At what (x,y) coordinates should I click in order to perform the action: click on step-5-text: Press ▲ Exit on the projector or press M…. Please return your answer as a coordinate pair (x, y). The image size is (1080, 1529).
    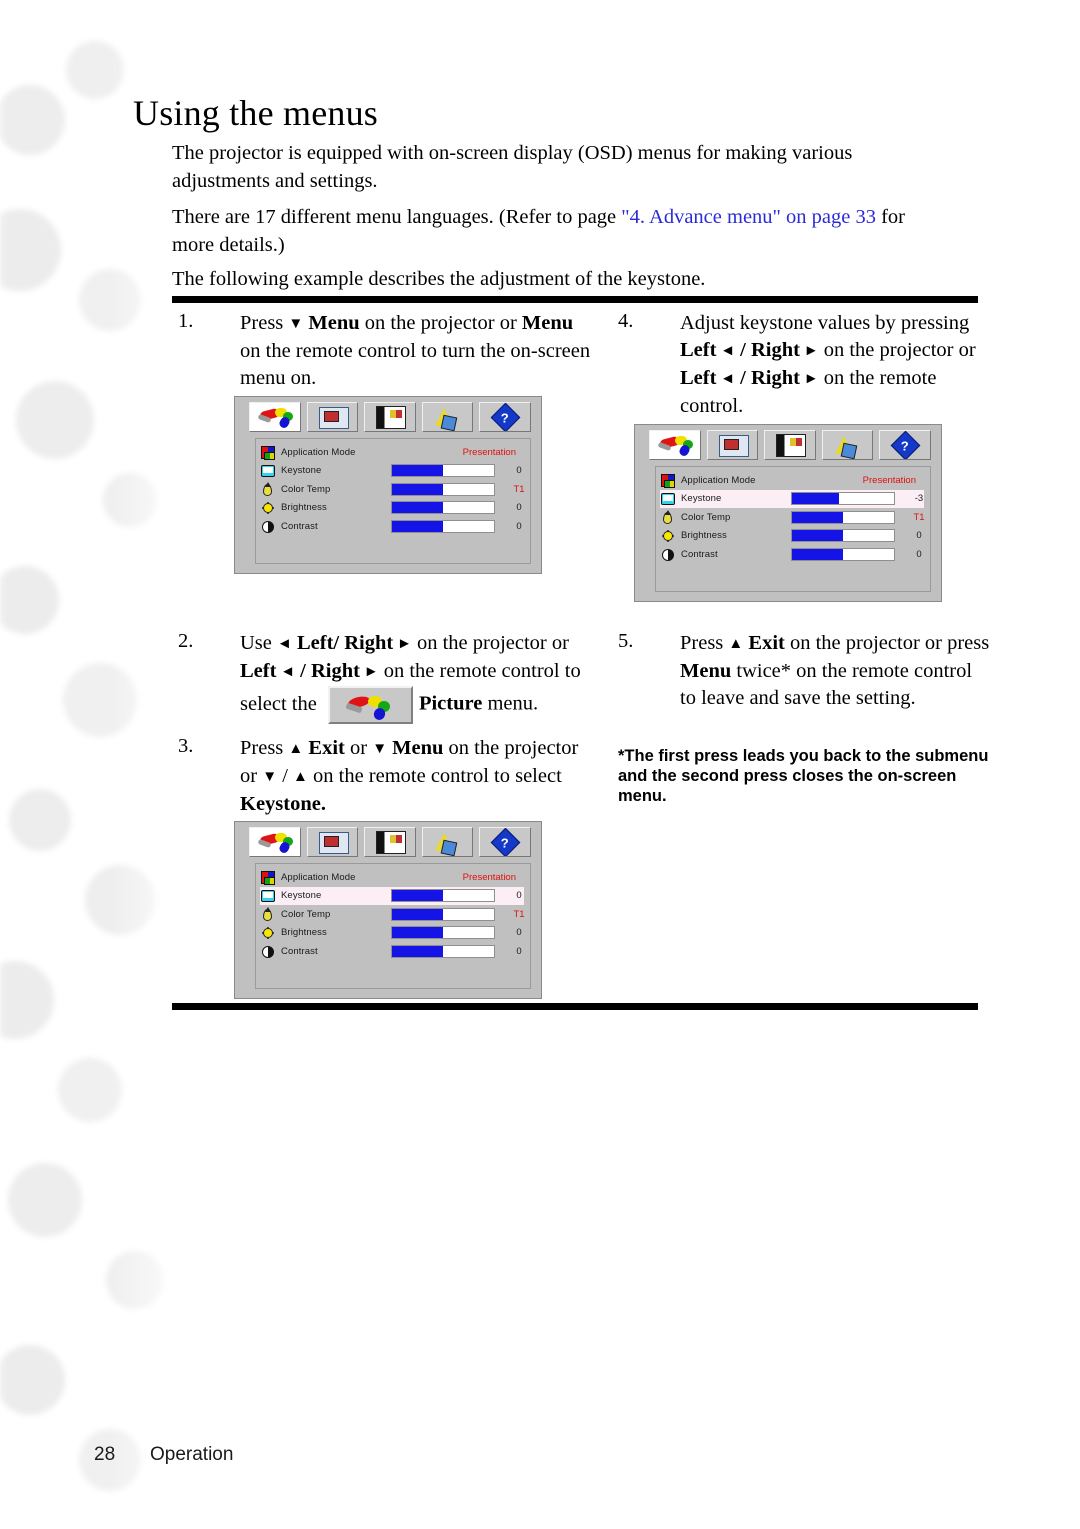
    Looking at the image, I should click on (835, 671).